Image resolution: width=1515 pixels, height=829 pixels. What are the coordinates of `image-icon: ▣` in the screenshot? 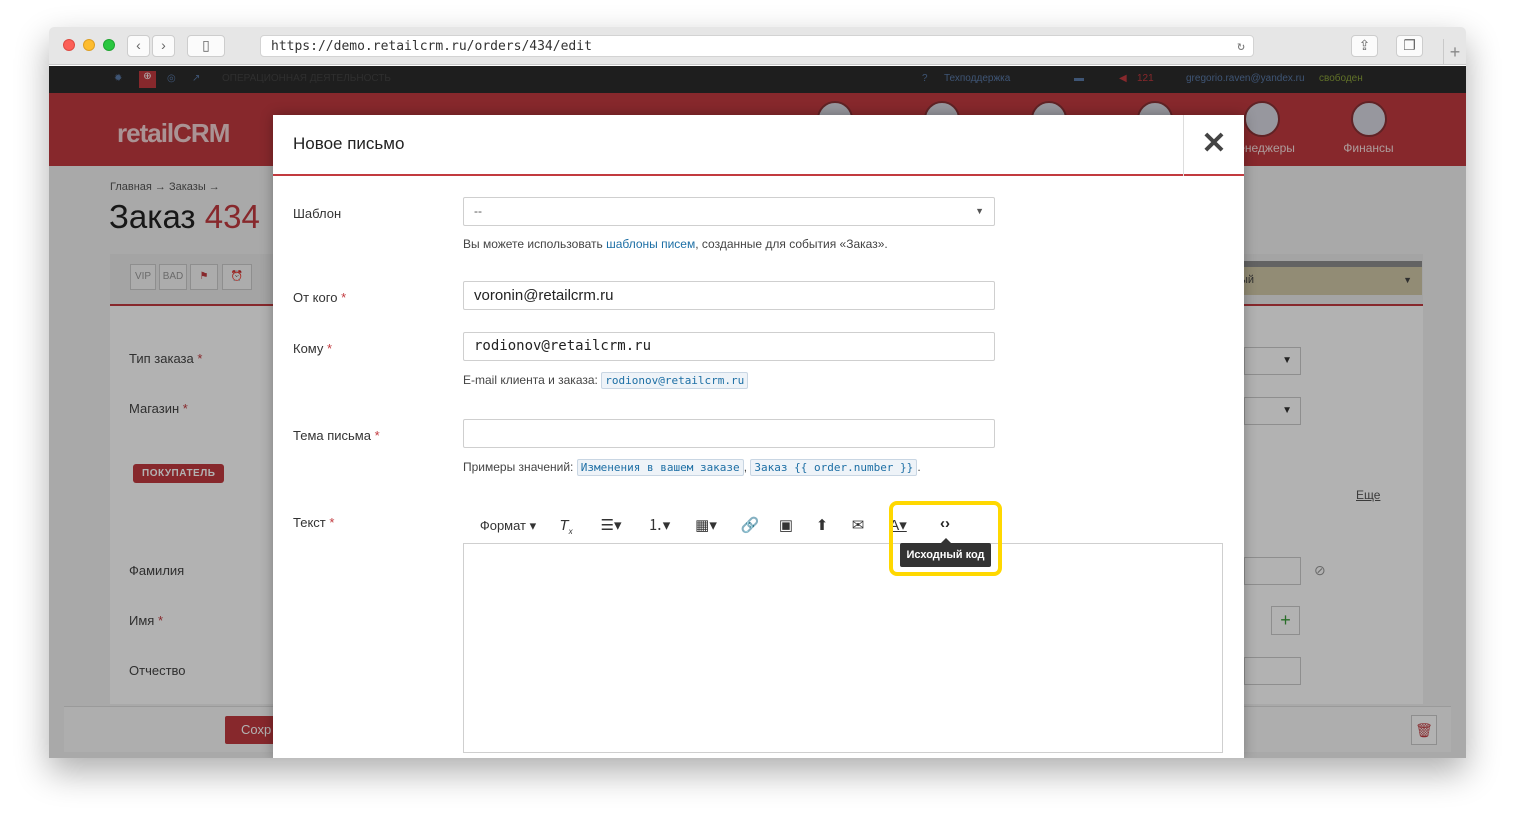 It's located at (786, 526).